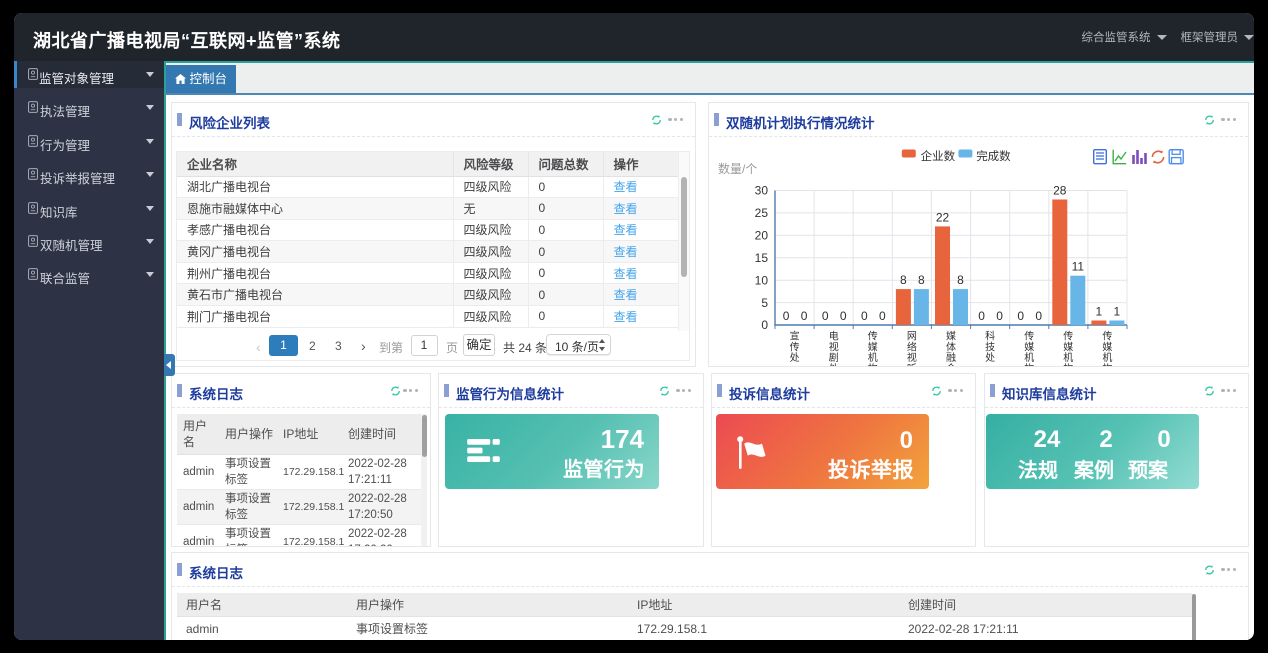 This screenshot has width=1268, height=653. What do you see at coordinates (990, 335) in the screenshot?
I see `svg-text: 科` at bounding box center [990, 335].